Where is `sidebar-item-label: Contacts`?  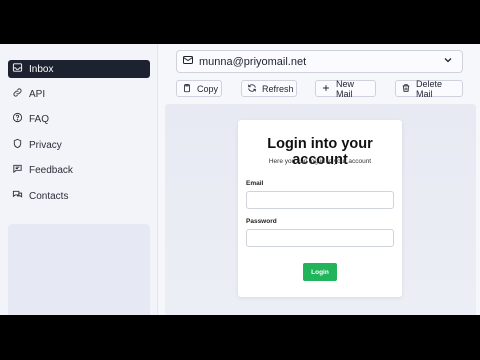 sidebar-item-label: Contacts is located at coordinates (49, 196).